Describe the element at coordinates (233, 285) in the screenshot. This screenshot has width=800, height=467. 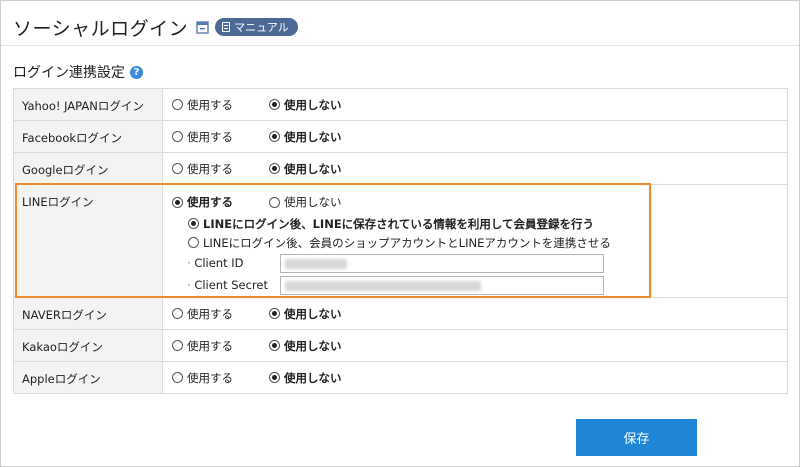
I see `client-secret-label: Client Secret` at that location.